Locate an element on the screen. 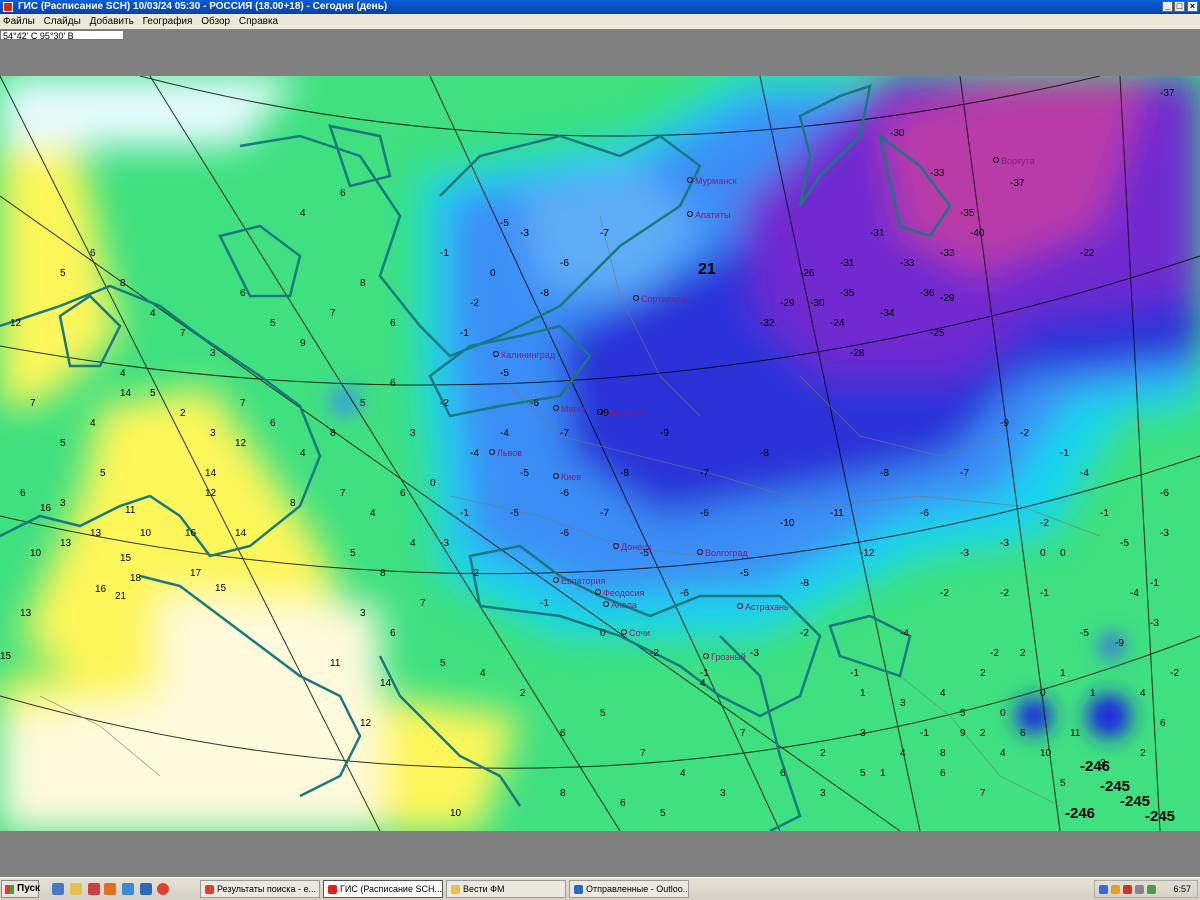 This screenshot has height=900, width=1200. firefox-icon is located at coordinates (110, 889).